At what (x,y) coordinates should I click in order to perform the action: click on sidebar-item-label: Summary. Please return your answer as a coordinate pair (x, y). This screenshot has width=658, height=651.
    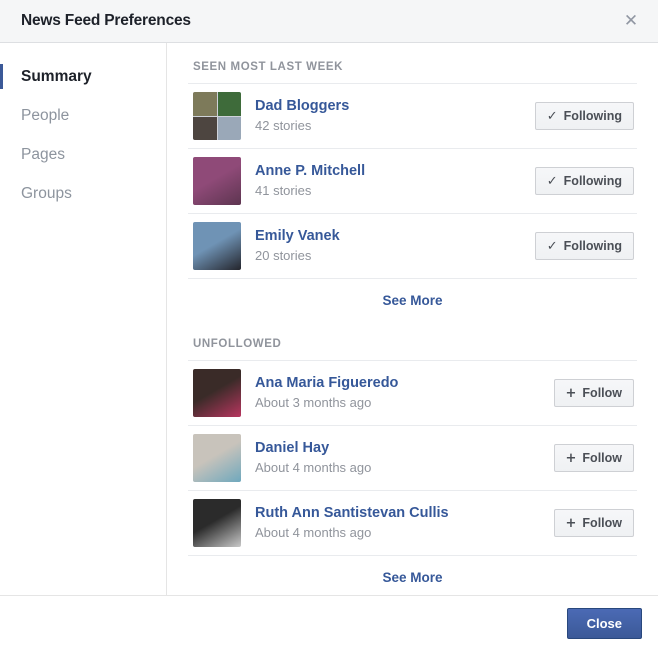
    Looking at the image, I should click on (56, 76).